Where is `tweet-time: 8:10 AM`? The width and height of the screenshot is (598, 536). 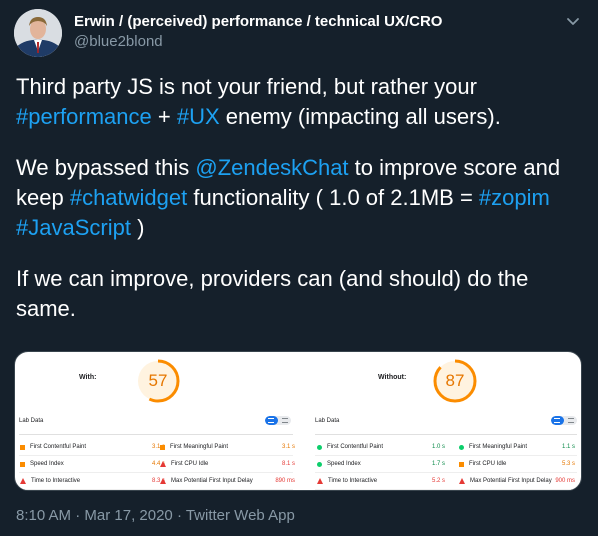 tweet-time: 8:10 AM is located at coordinates (43, 515).